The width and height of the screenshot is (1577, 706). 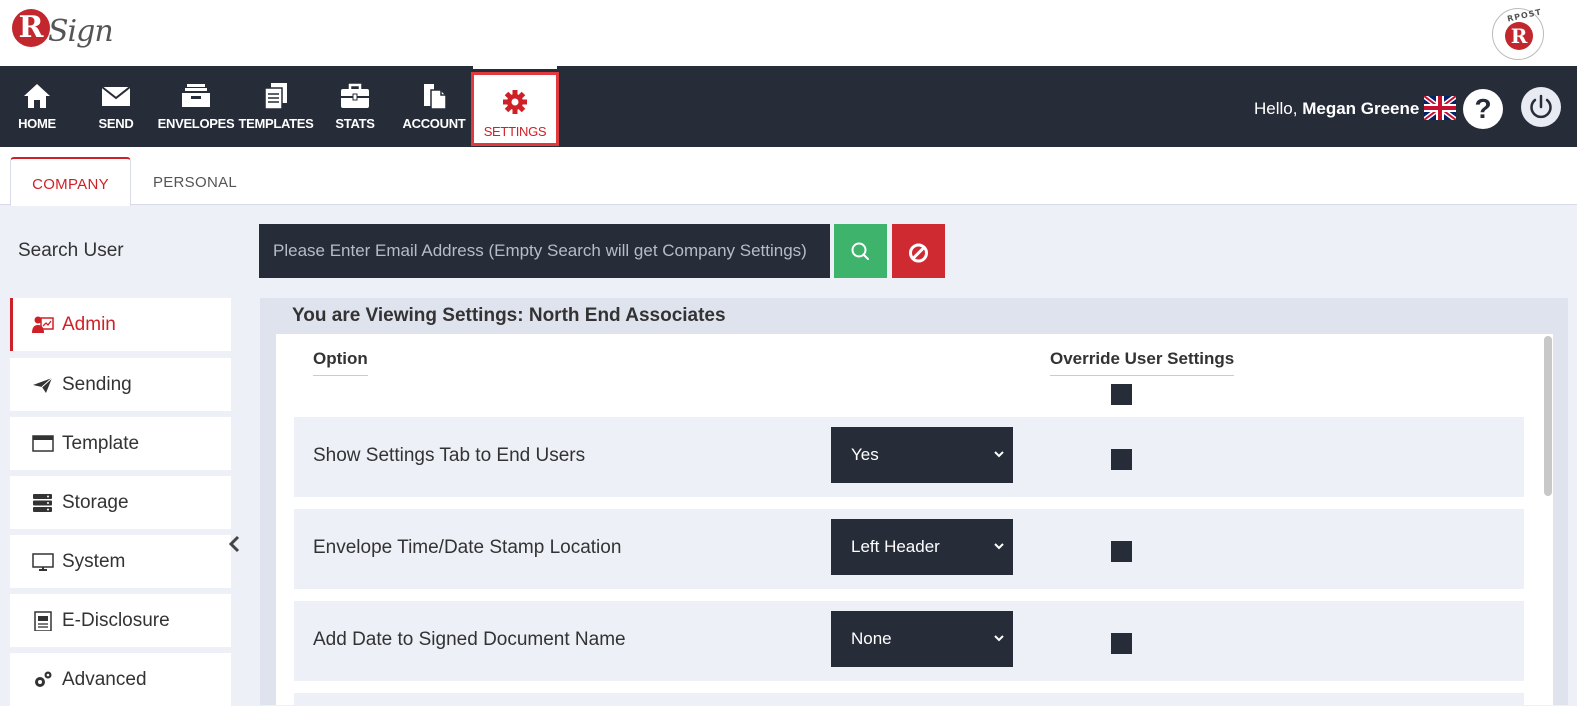 I want to click on greeting-hello: Hello,, so click(x=1276, y=108).